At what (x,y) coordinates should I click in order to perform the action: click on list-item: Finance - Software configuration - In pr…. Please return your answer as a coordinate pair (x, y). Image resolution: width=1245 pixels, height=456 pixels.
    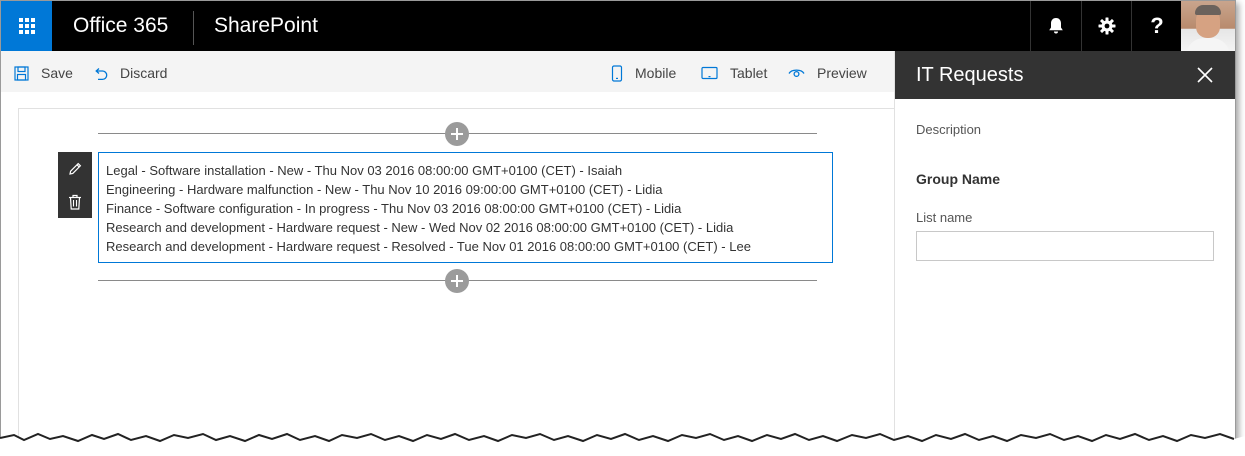
    Looking at the image, I should click on (394, 208).